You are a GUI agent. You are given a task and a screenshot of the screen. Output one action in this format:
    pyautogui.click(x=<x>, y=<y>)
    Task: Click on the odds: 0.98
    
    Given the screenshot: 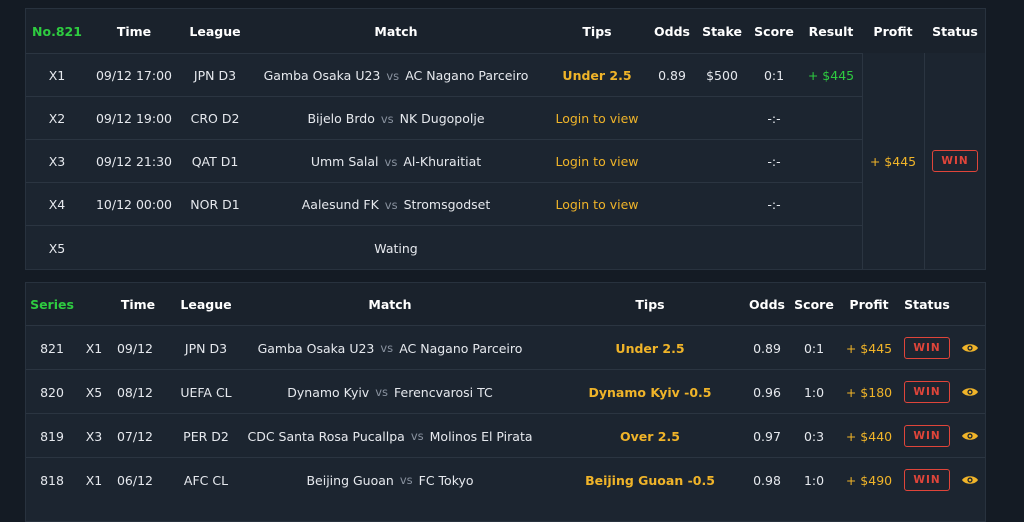 What is the action you would take?
    pyautogui.click(x=767, y=480)
    